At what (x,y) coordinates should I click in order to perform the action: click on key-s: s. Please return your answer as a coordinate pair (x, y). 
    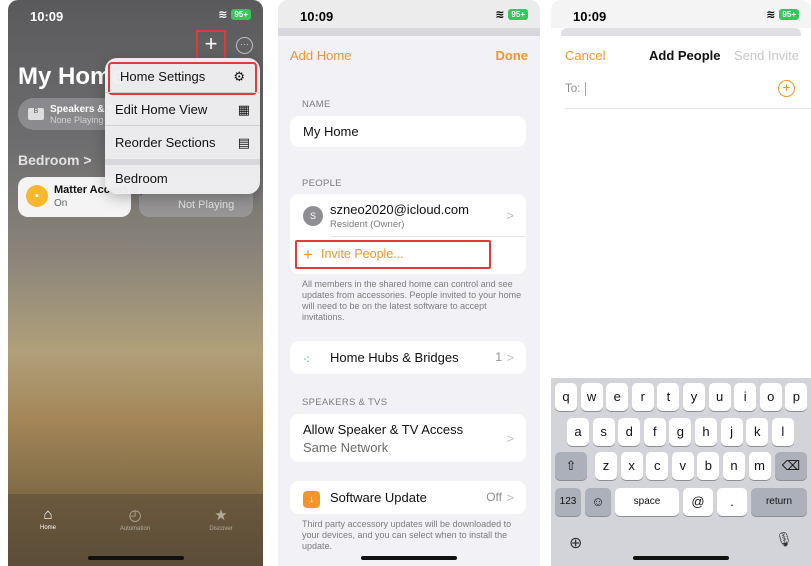
    Looking at the image, I should click on (603, 432).